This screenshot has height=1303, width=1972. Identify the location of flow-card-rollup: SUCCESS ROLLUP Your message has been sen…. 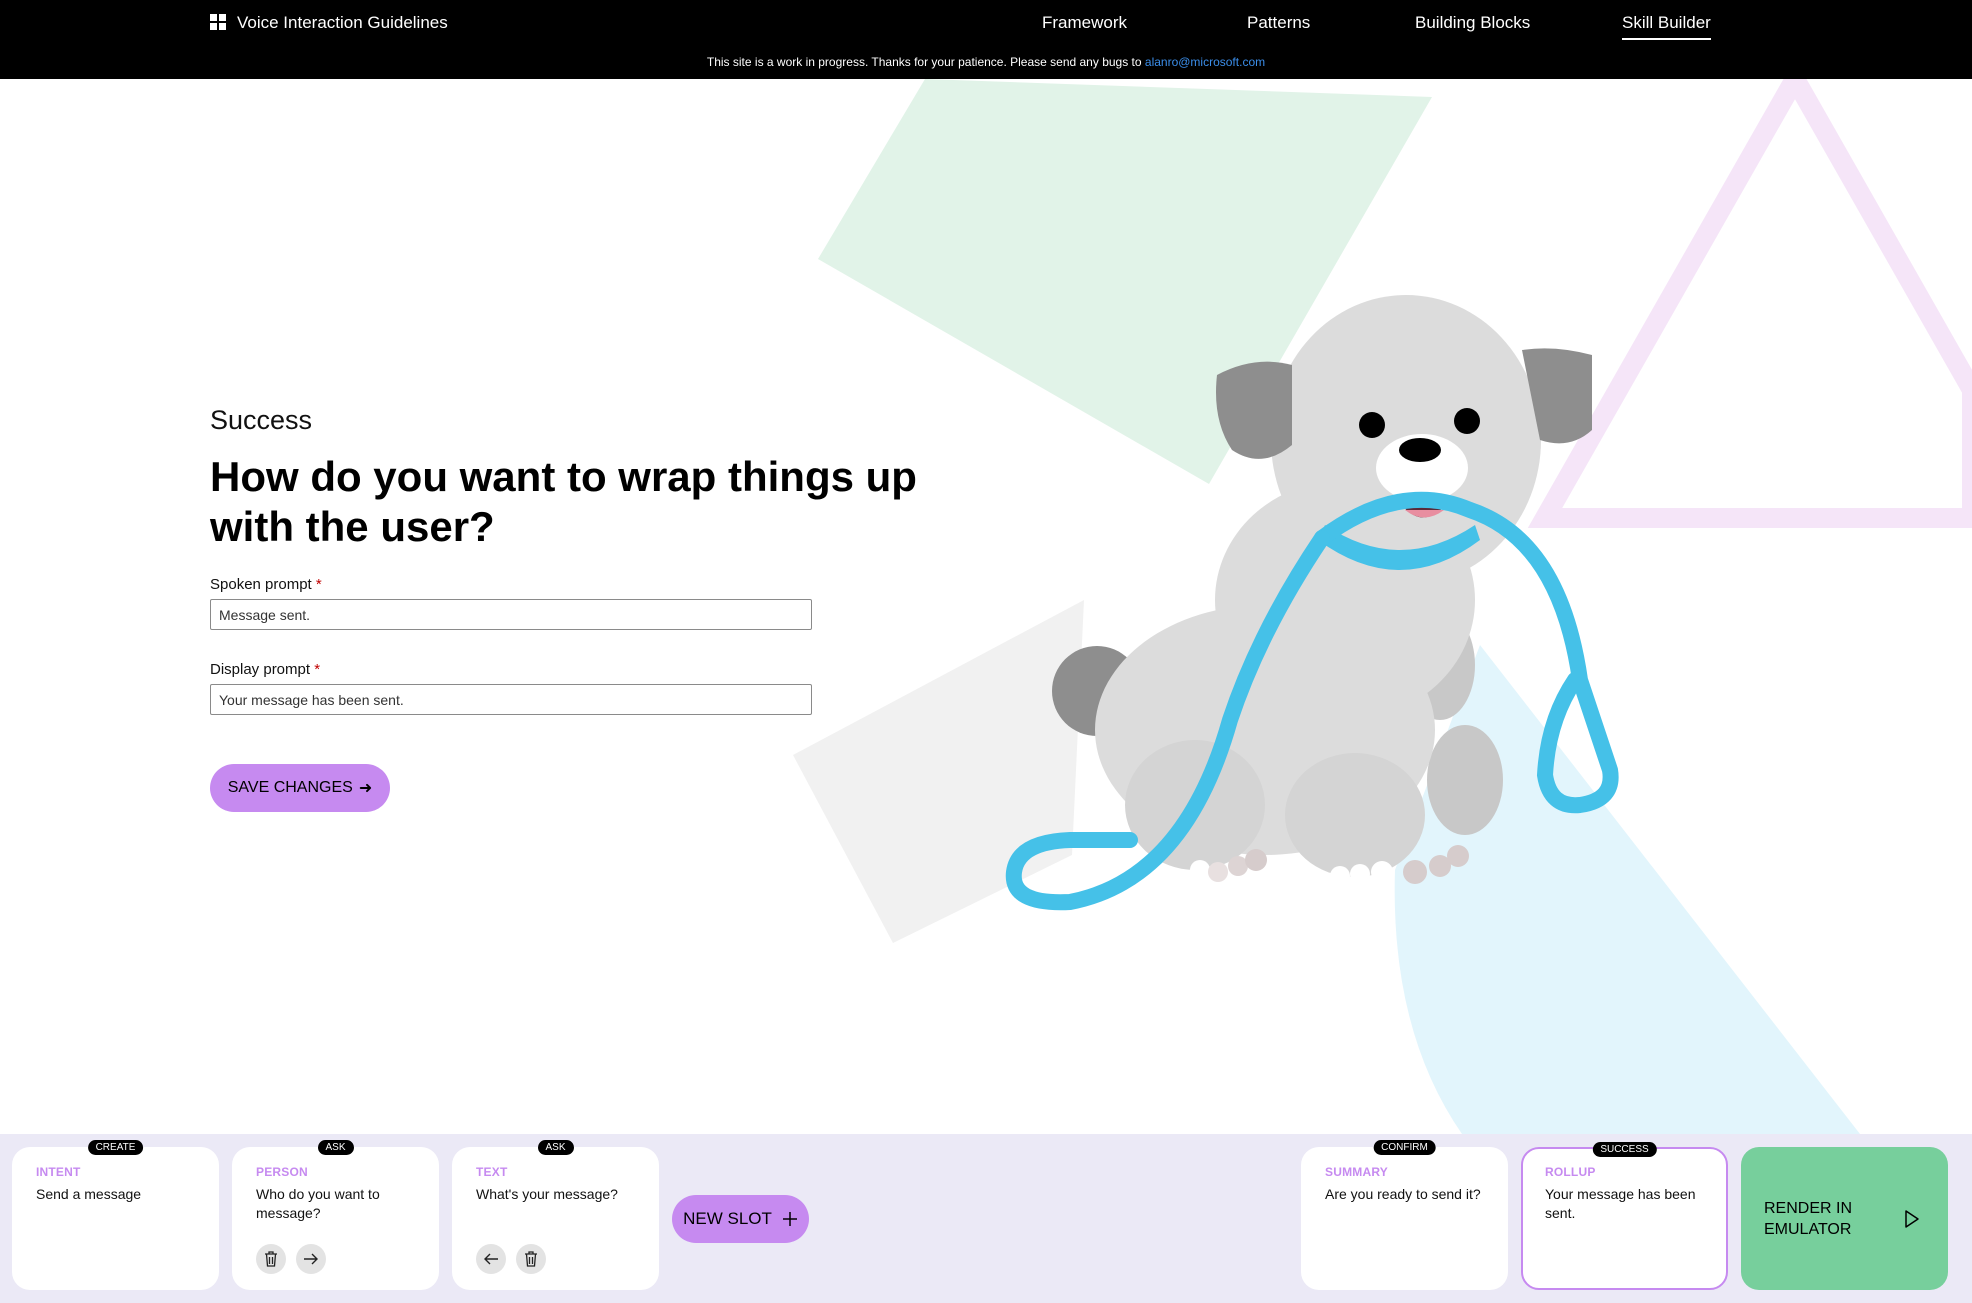
(1624, 1216).